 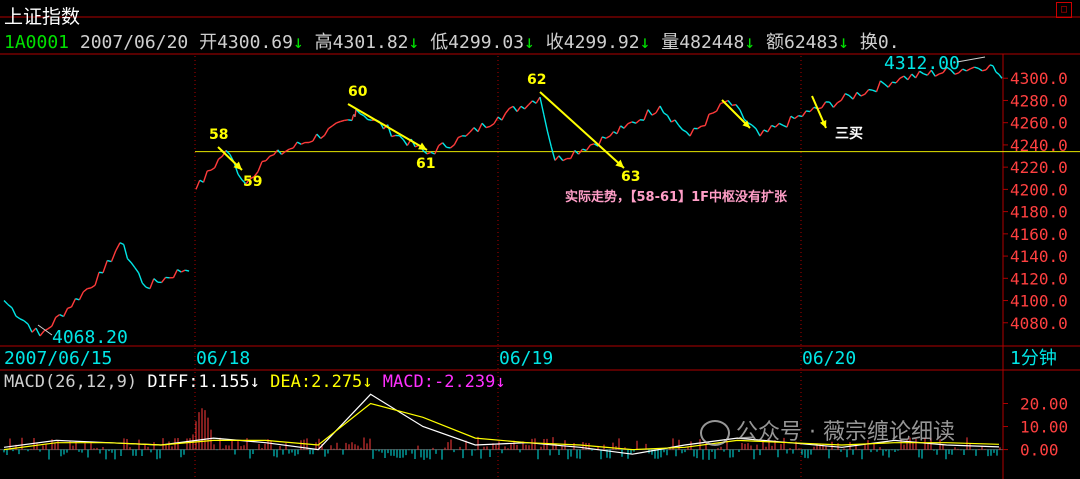 What do you see at coordinates (71, 382) in the screenshot?
I see `macd-params: MACD(26,12,9)` at bounding box center [71, 382].